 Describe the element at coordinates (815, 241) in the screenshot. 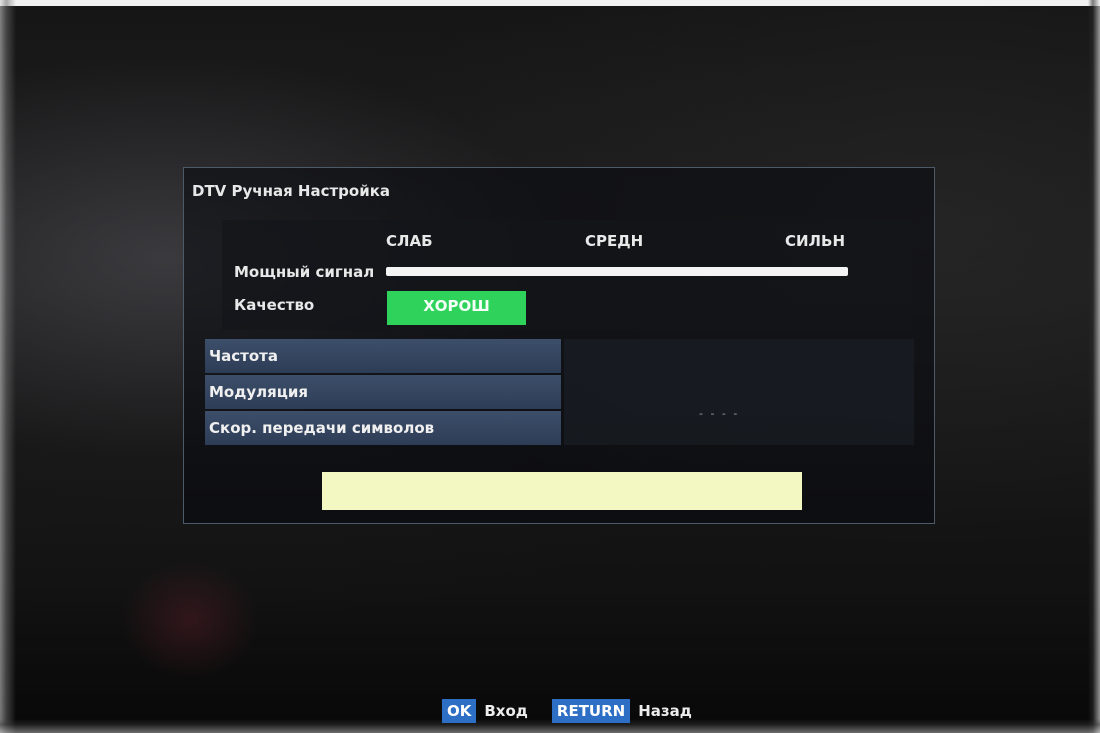

I see `scale-label-strong: СИЛЬН` at that location.